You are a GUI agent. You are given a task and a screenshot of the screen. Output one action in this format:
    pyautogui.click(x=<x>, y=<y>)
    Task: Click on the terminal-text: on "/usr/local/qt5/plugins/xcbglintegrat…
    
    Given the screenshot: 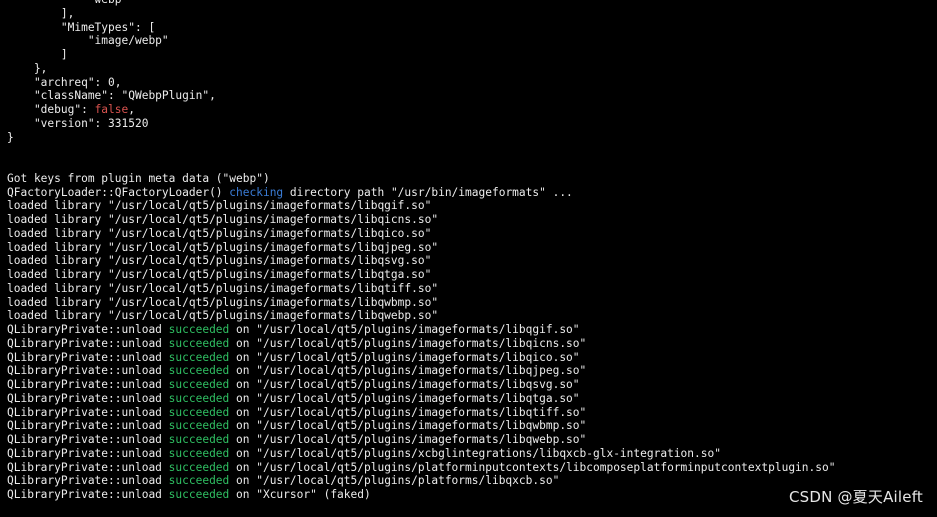 What is the action you would take?
    pyautogui.click(x=475, y=453)
    